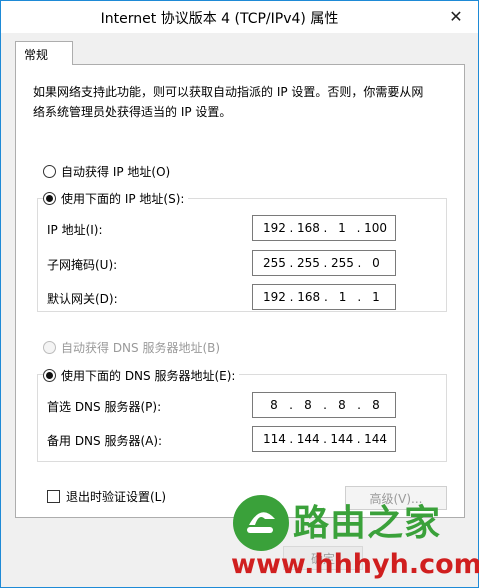 This screenshot has height=588, width=479. Describe the element at coordinates (53, 496) in the screenshot. I see `checkbox-indicator` at that location.